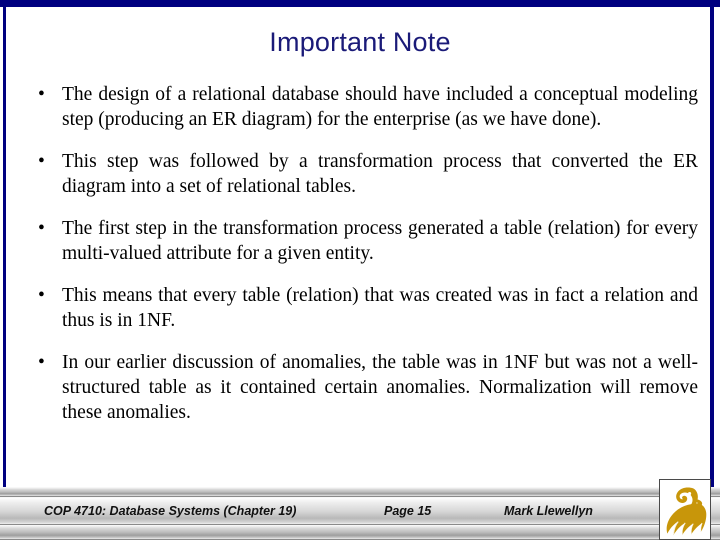 The width and height of the screenshot is (720, 540). I want to click on footer-page-number: Page 15, so click(408, 511).